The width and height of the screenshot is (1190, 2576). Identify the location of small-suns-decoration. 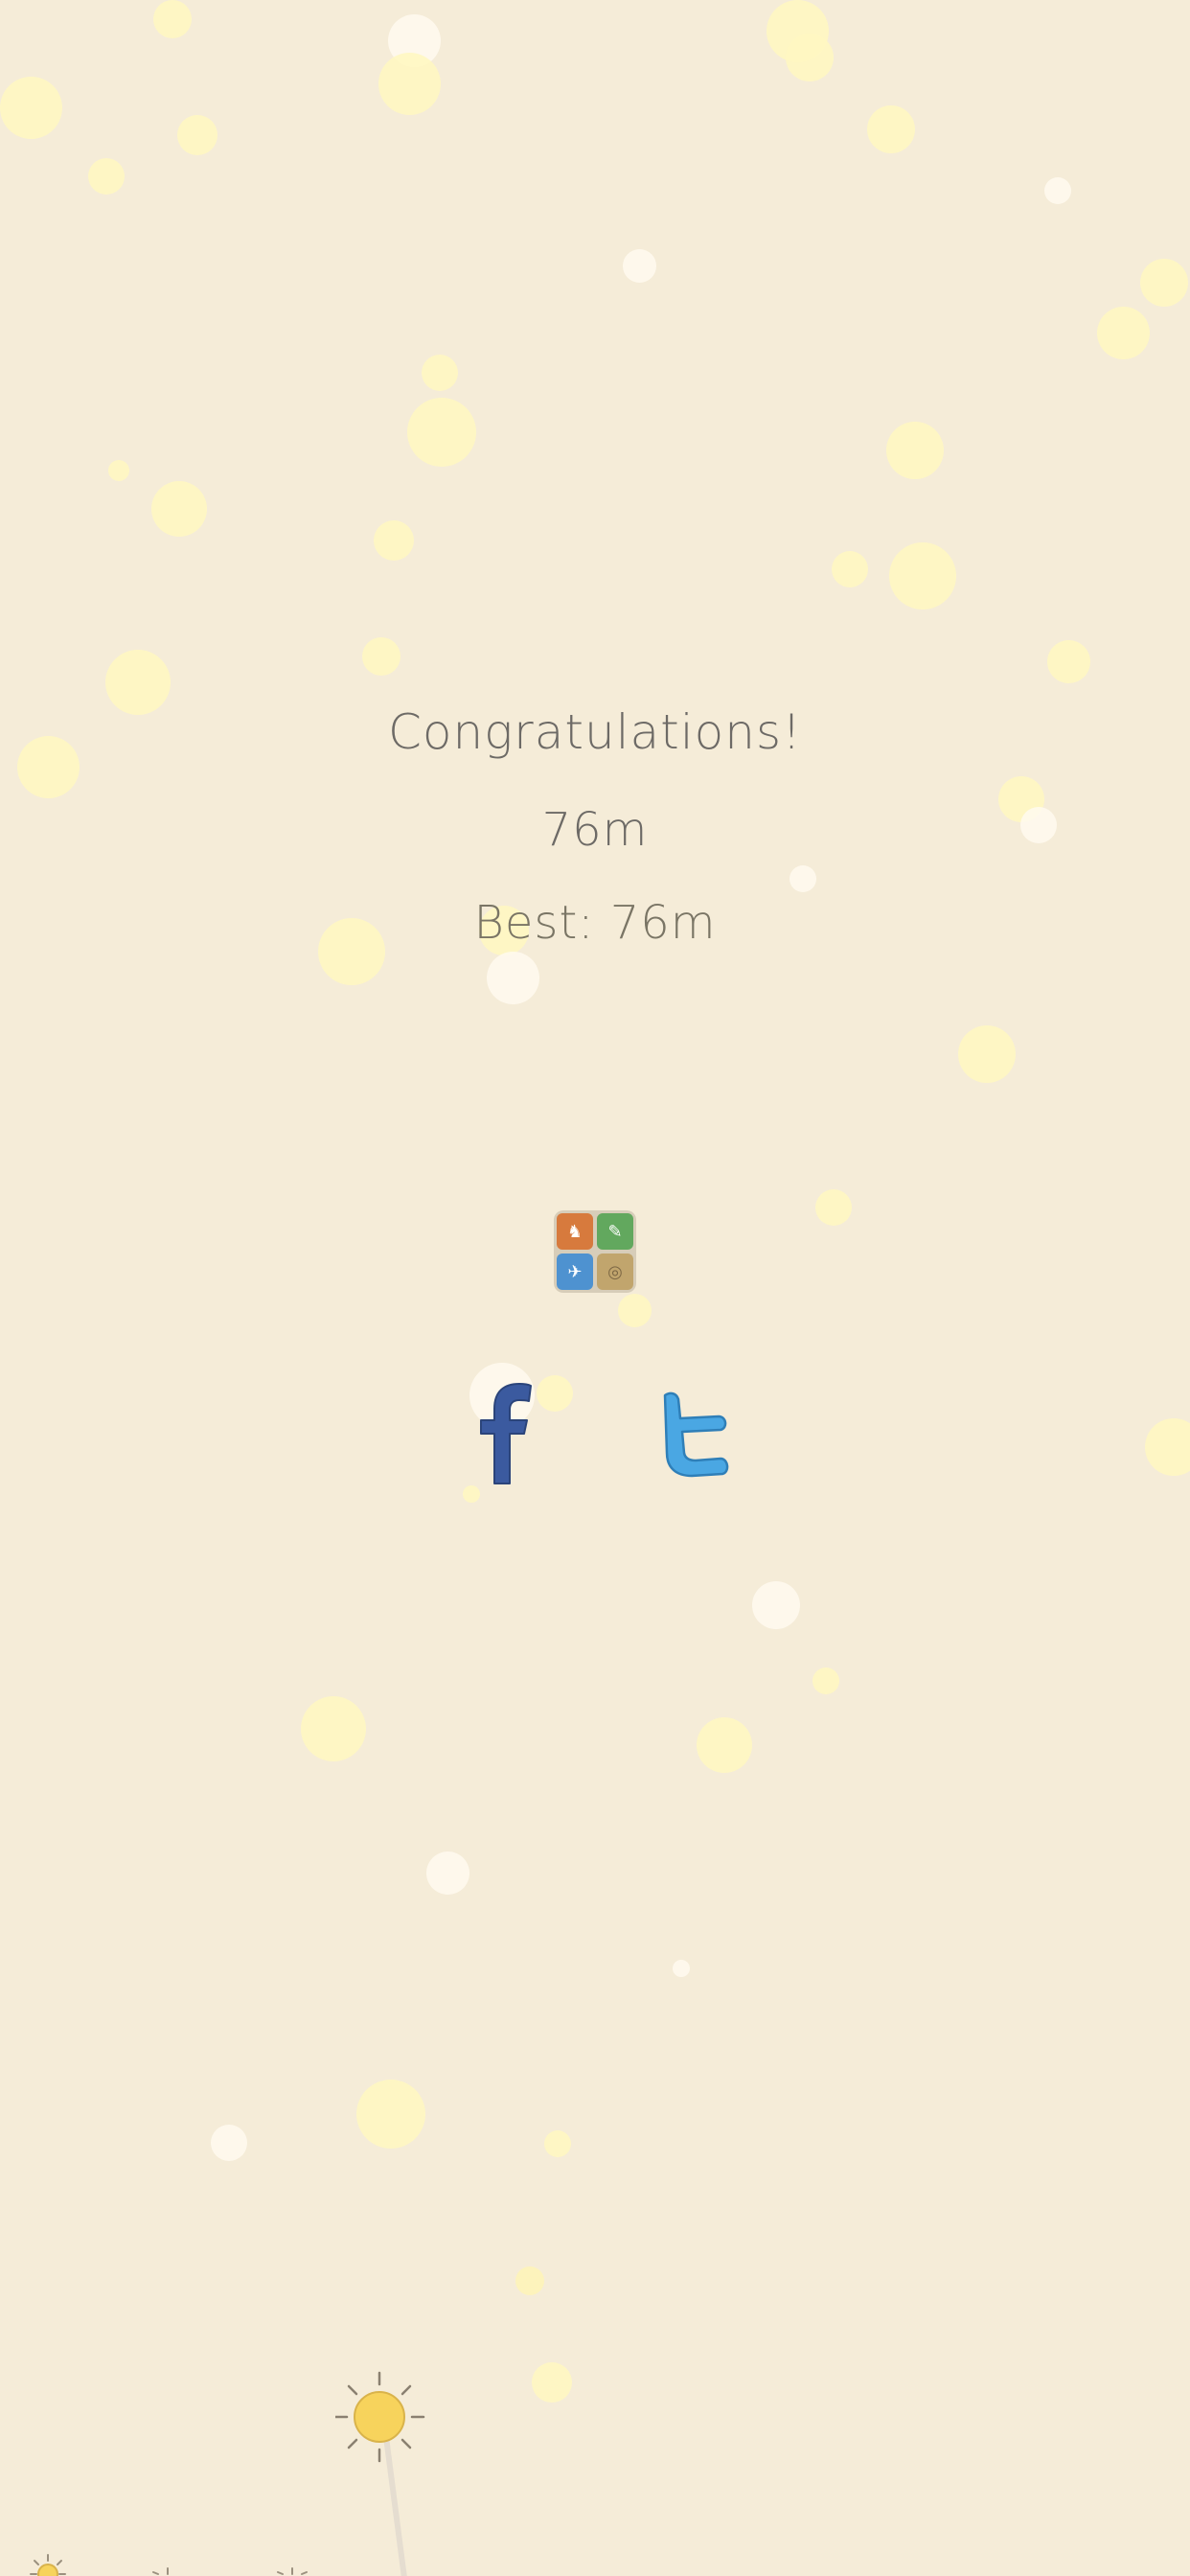
(169, 2565).